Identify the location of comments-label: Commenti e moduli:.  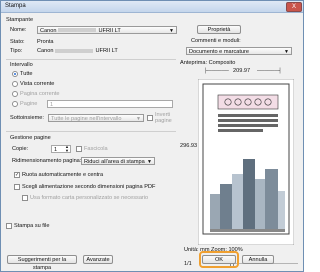
(216, 41).